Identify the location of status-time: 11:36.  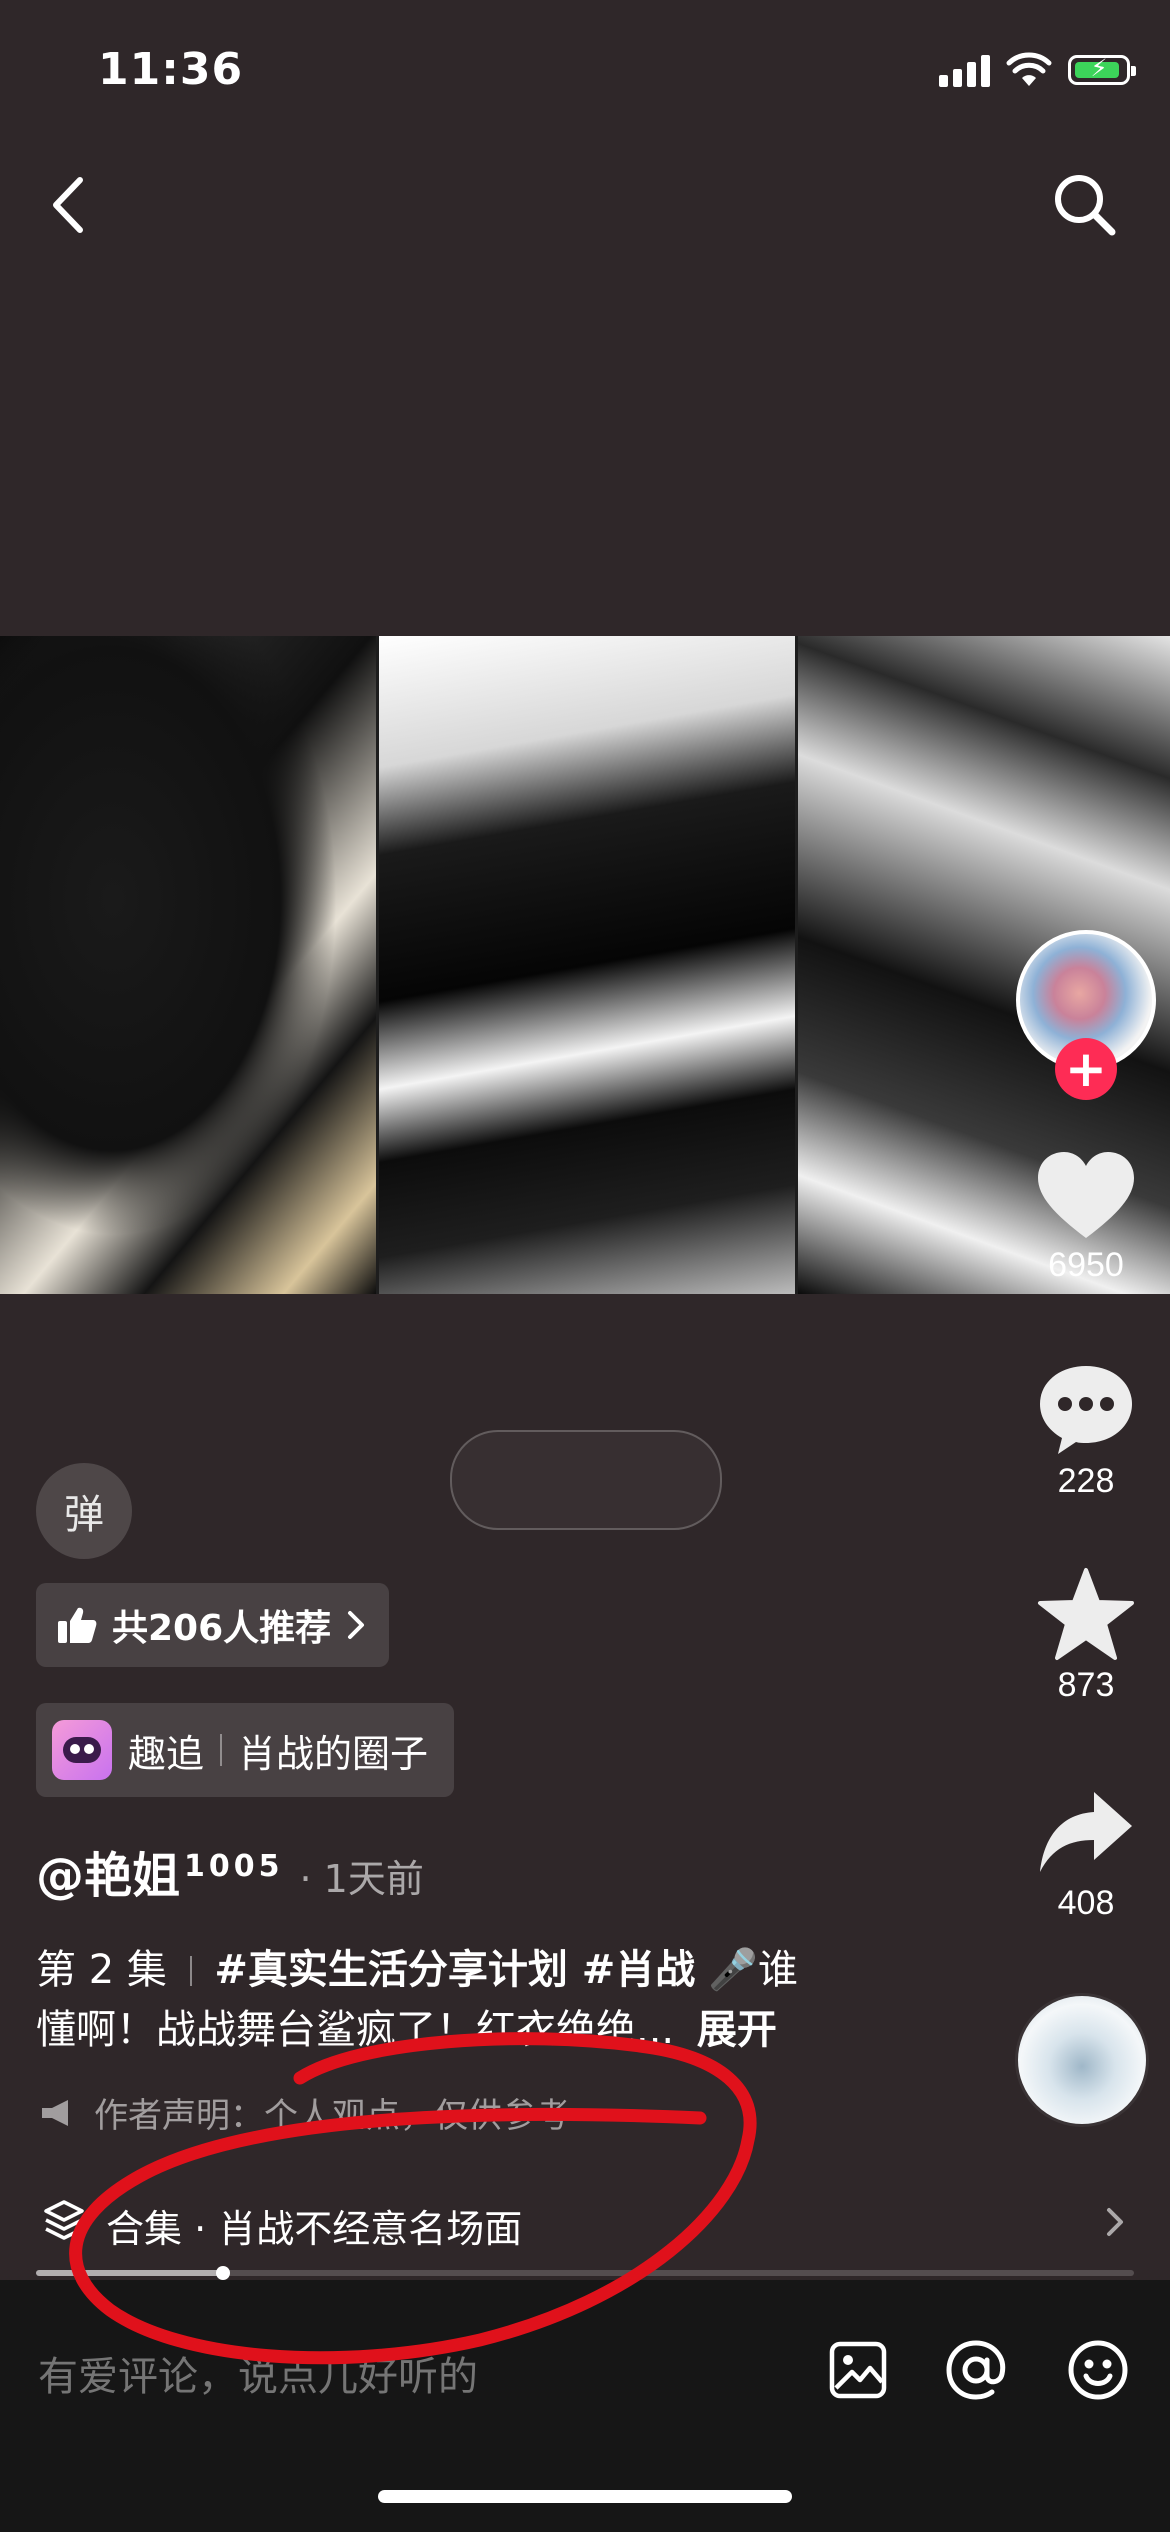
(171, 69).